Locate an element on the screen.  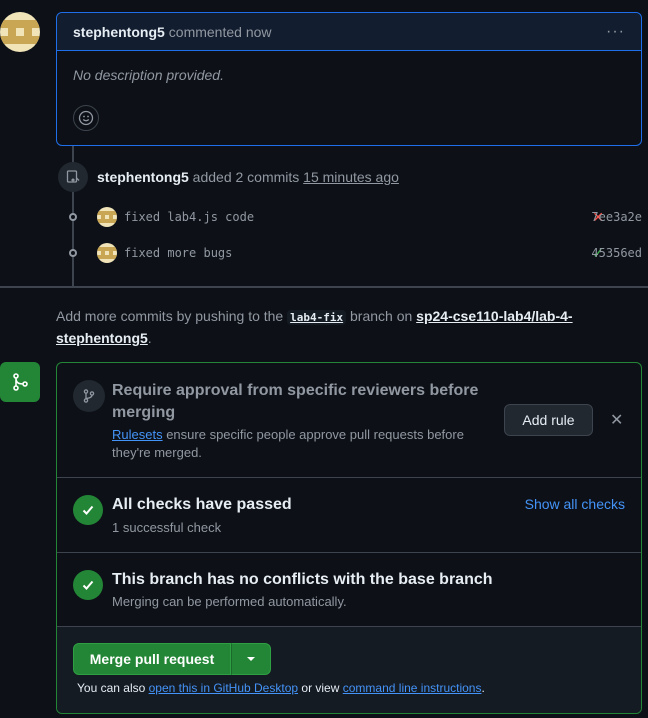
branch-info-middle: branch on is located at coordinates (381, 316).